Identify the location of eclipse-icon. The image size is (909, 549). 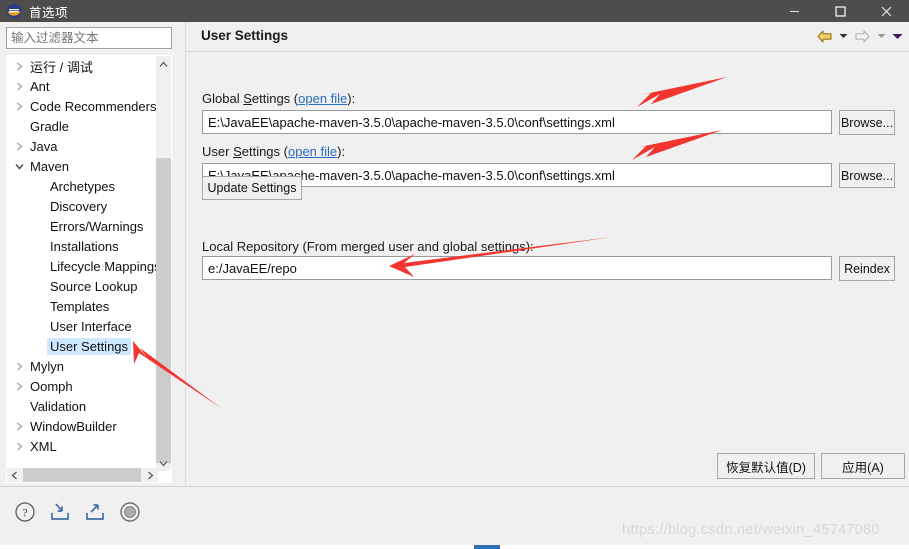
(14, 11).